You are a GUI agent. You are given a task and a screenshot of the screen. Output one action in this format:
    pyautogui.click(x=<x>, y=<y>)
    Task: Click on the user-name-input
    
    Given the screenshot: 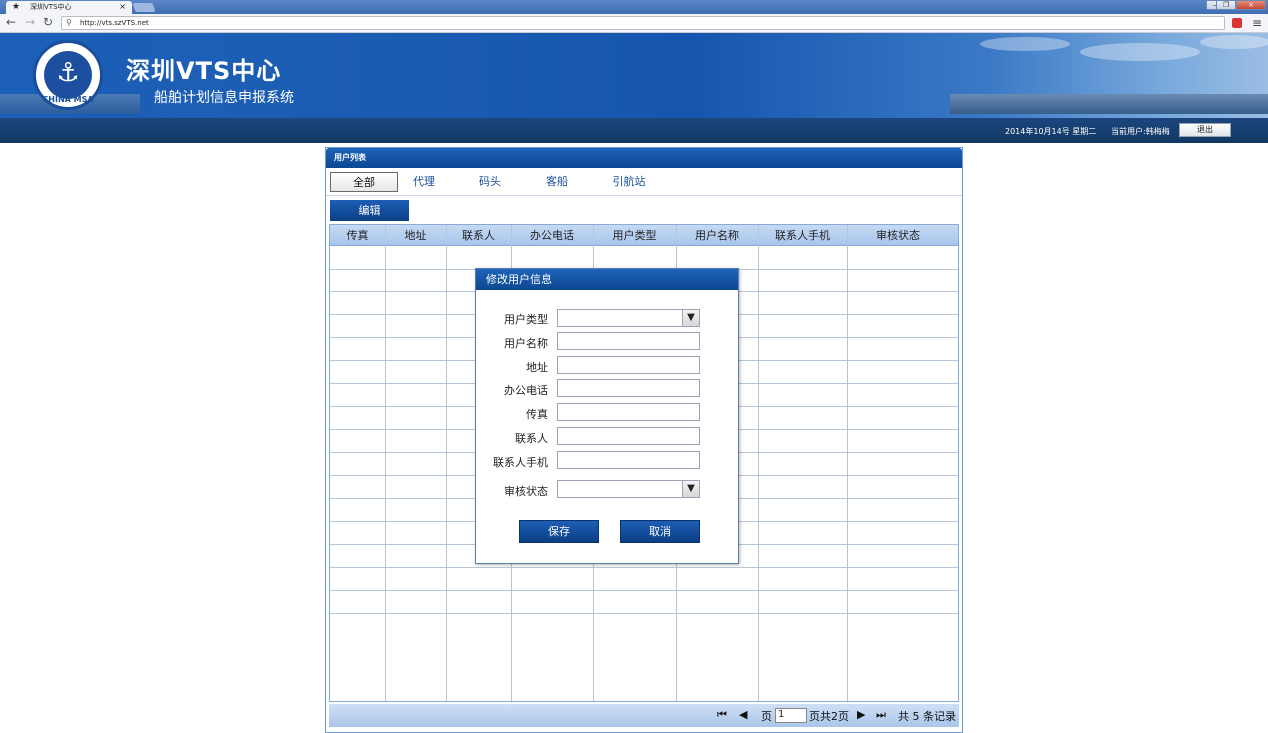 What is the action you would take?
    pyautogui.click(x=628, y=341)
    